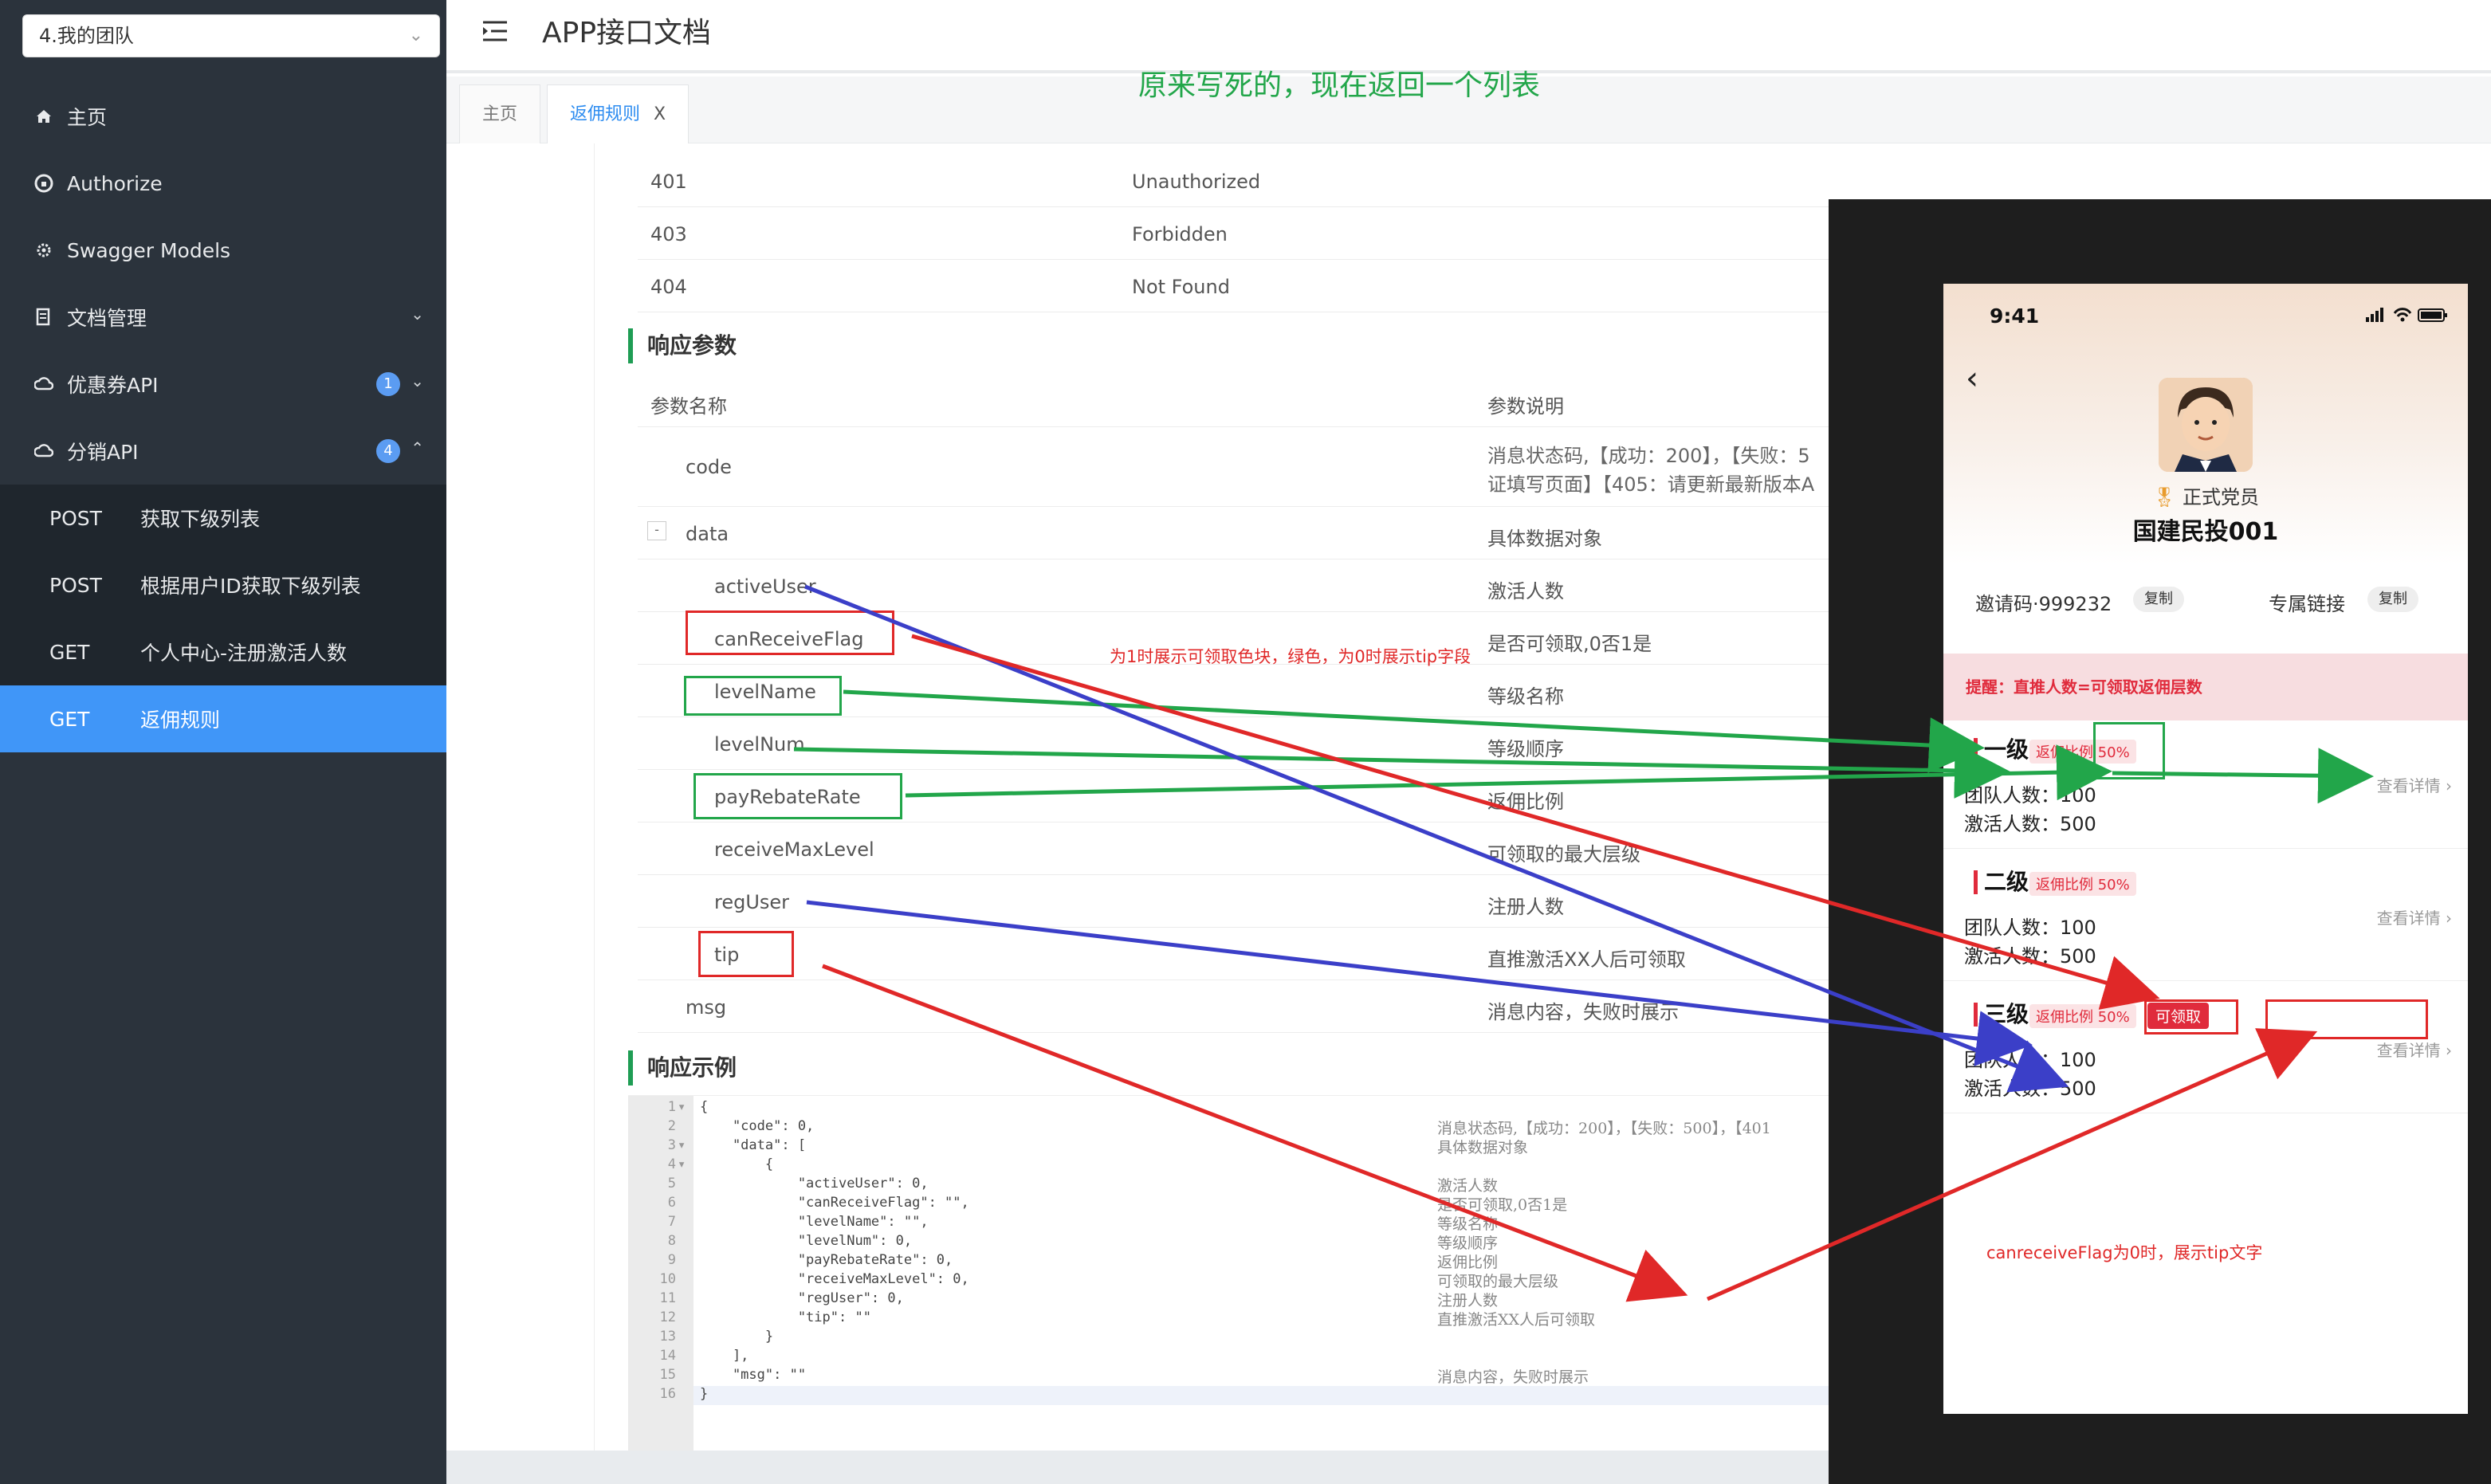 The width and height of the screenshot is (2491, 1484). Describe the element at coordinates (2002, 882) in the screenshot. I see `level-title: 二级` at that location.